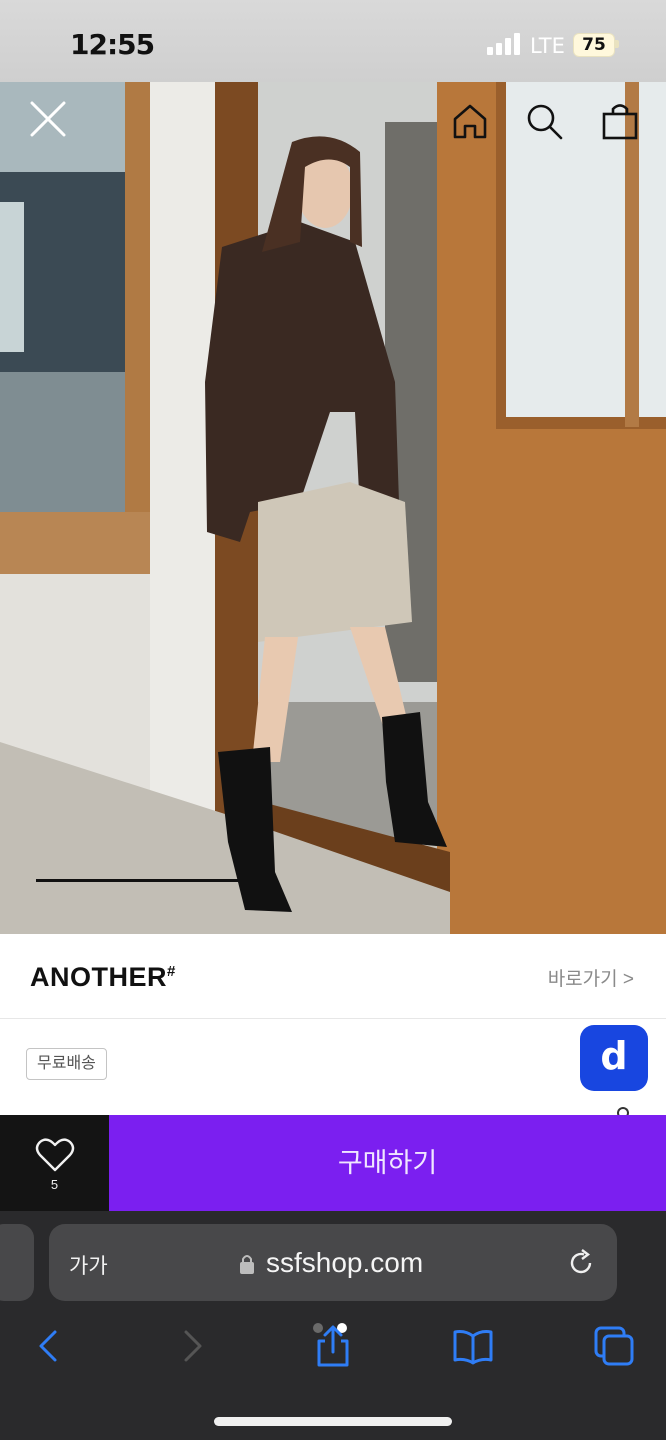 This screenshot has height=1440, width=666. I want to click on wishlist-button: 5, so click(54, 1163).